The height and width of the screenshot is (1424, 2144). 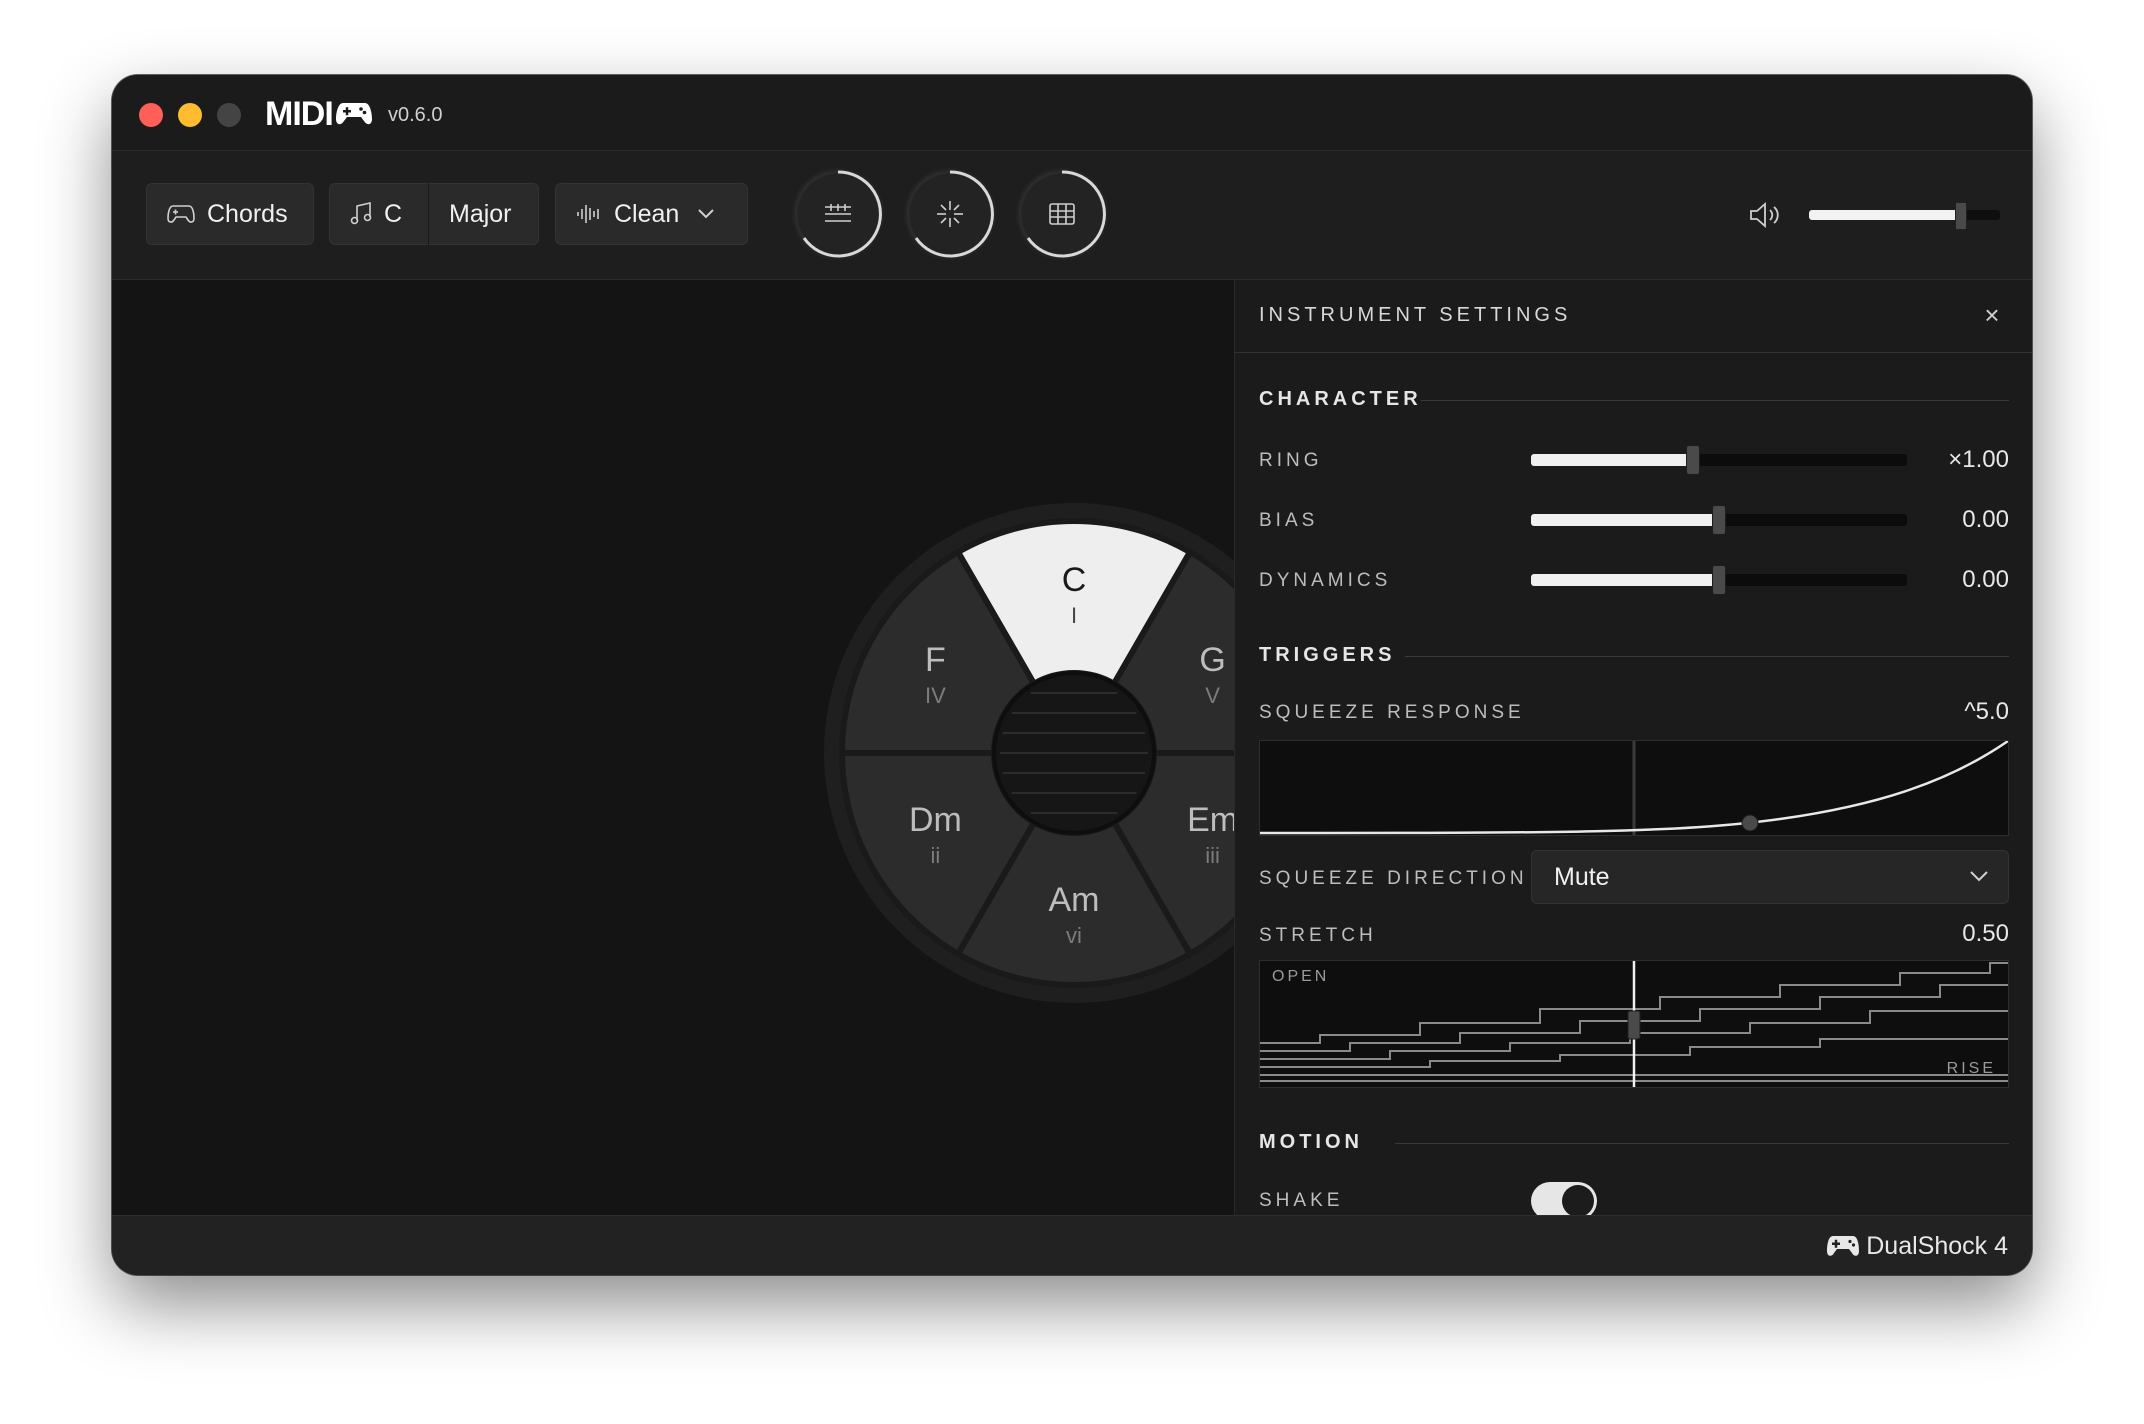 What do you see at coordinates (379, 214) in the screenshot?
I see `key-selector: C` at bounding box center [379, 214].